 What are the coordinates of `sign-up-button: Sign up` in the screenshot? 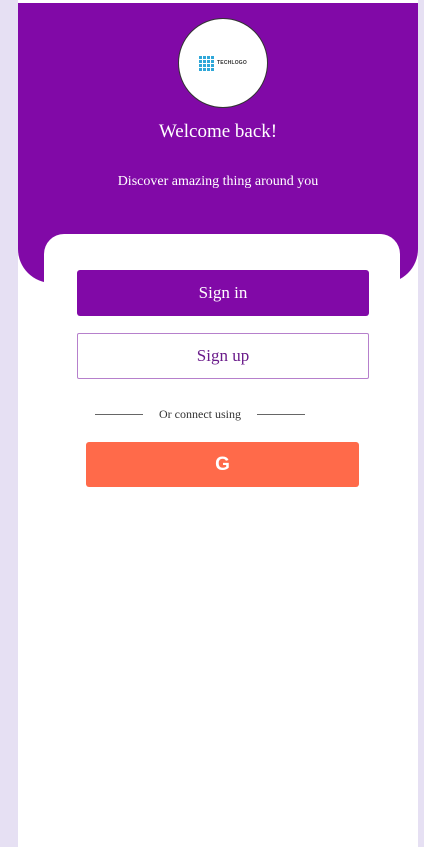 It's located at (223, 356).